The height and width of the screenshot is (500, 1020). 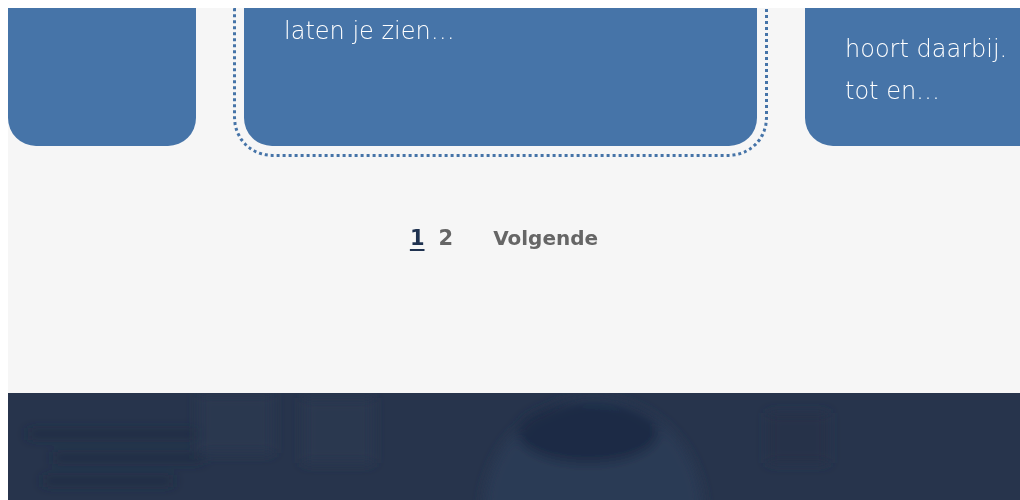 What do you see at coordinates (546, 238) in the screenshot?
I see `next-link: Volgende` at bounding box center [546, 238].